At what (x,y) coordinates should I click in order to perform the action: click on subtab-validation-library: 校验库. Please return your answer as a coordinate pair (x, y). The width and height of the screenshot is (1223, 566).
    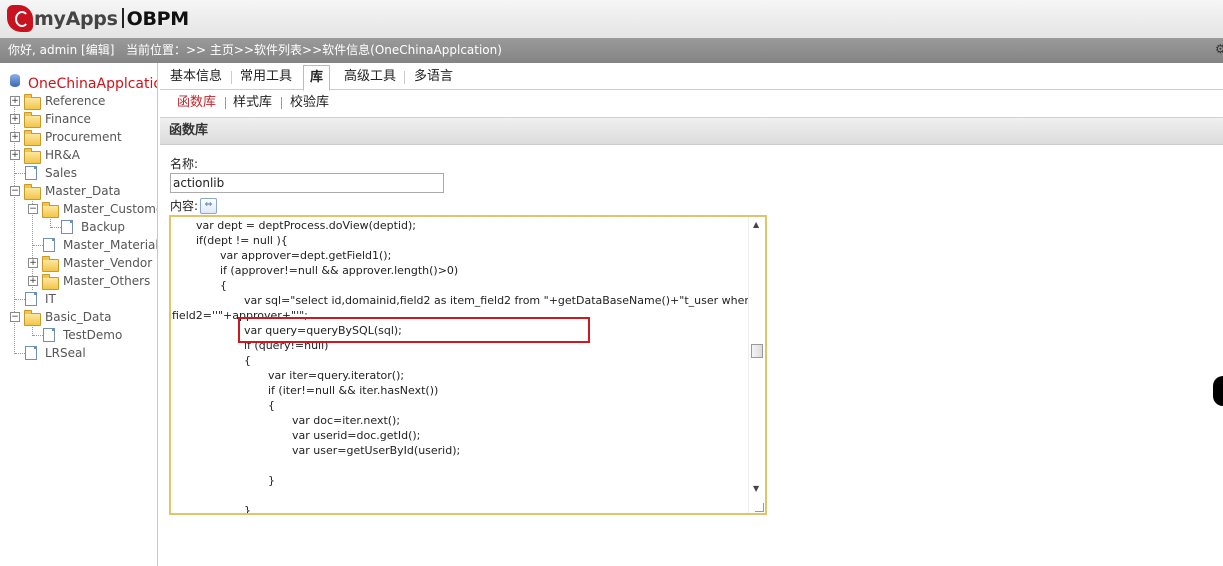
    Looking at the image, I should click on (309, 103).